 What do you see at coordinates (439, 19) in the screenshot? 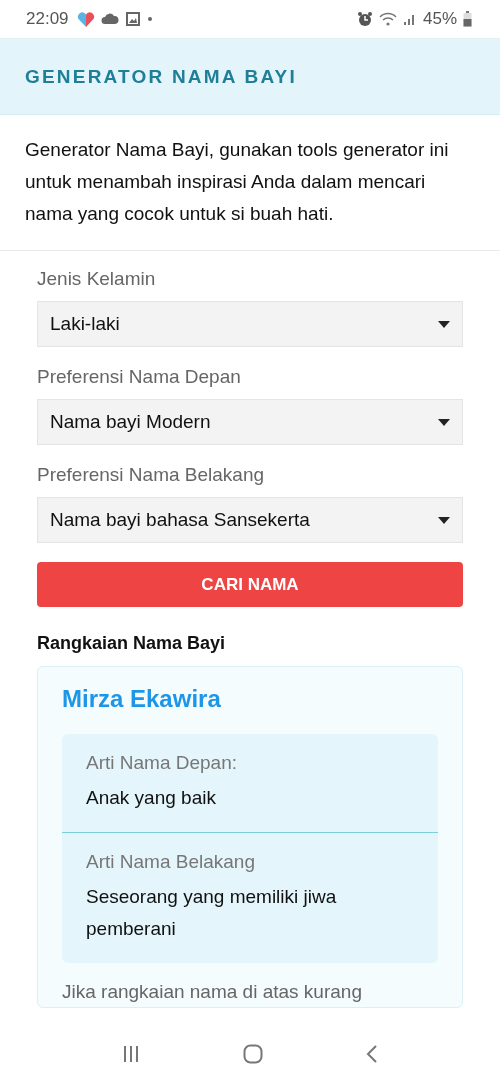
I see `battery-percent: 45%` at bounding box center [439, 19].